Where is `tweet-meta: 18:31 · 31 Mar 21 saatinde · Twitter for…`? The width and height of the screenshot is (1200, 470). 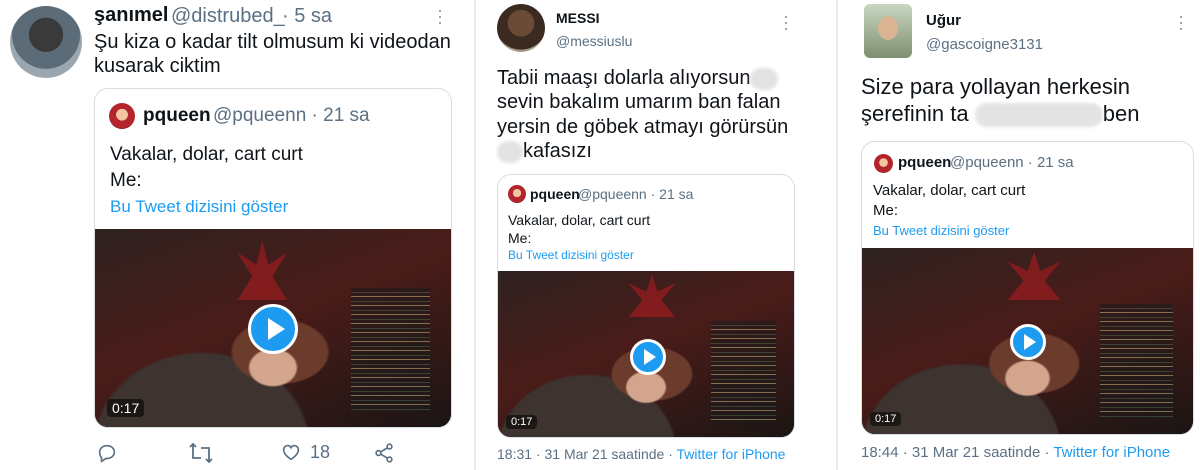
tweet-meta: 18:31 · 31 Mar 21 saatinde · Twitter for… is located at coordinates (641, 454).